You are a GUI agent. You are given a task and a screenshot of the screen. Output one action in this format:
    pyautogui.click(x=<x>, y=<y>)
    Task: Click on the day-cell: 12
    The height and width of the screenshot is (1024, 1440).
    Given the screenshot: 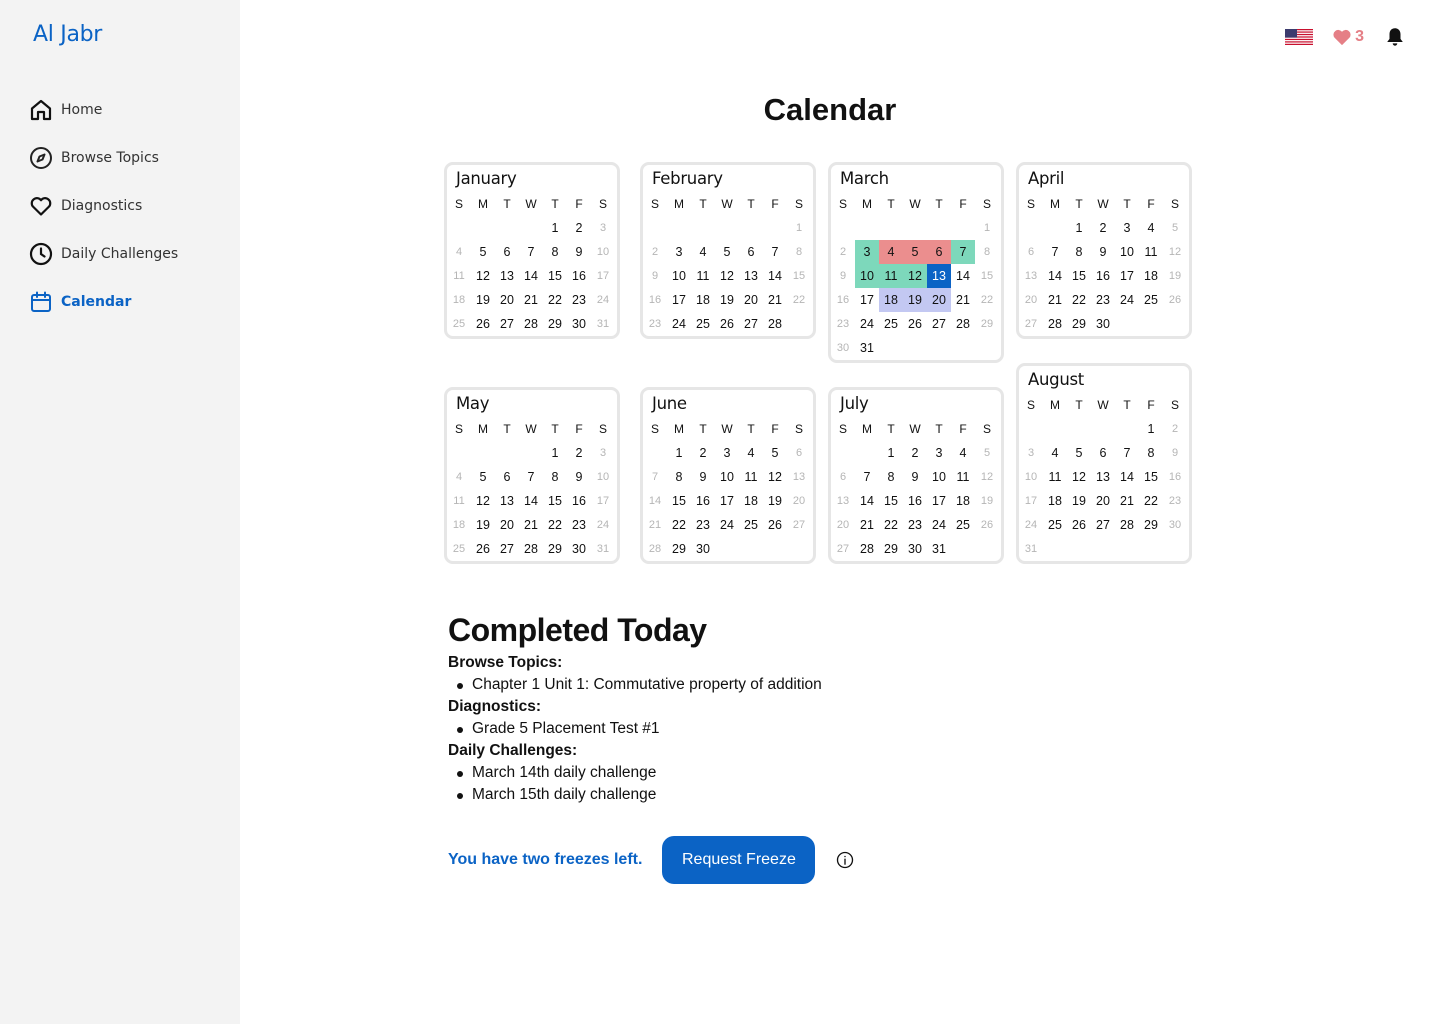 What is the action you would take?
    pyautogui.click(x=483, y=276)
    